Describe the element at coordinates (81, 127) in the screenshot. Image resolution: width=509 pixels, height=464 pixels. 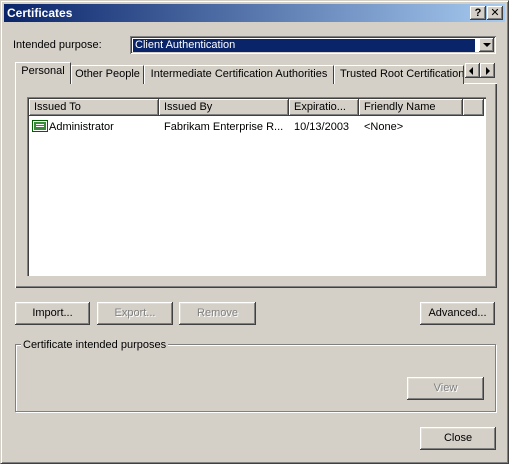
I see `cell-issued-to: Administrator` at that location.